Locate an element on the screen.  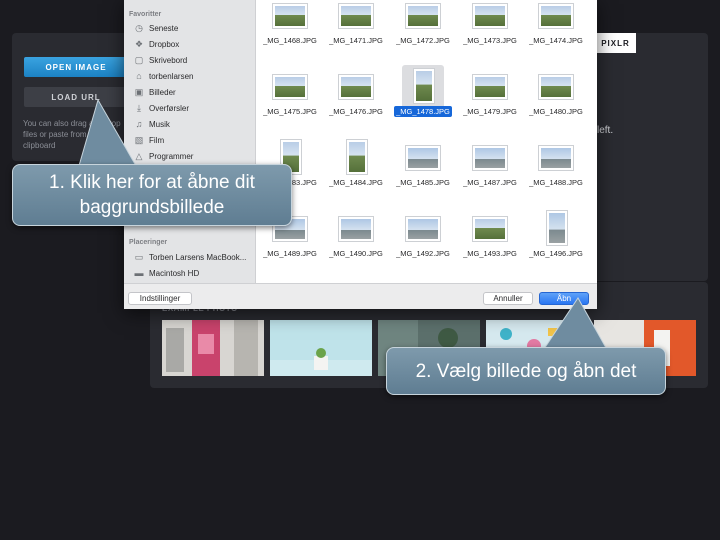
file-item: _MG_1475.JPG is located at coordinates (290, 100).